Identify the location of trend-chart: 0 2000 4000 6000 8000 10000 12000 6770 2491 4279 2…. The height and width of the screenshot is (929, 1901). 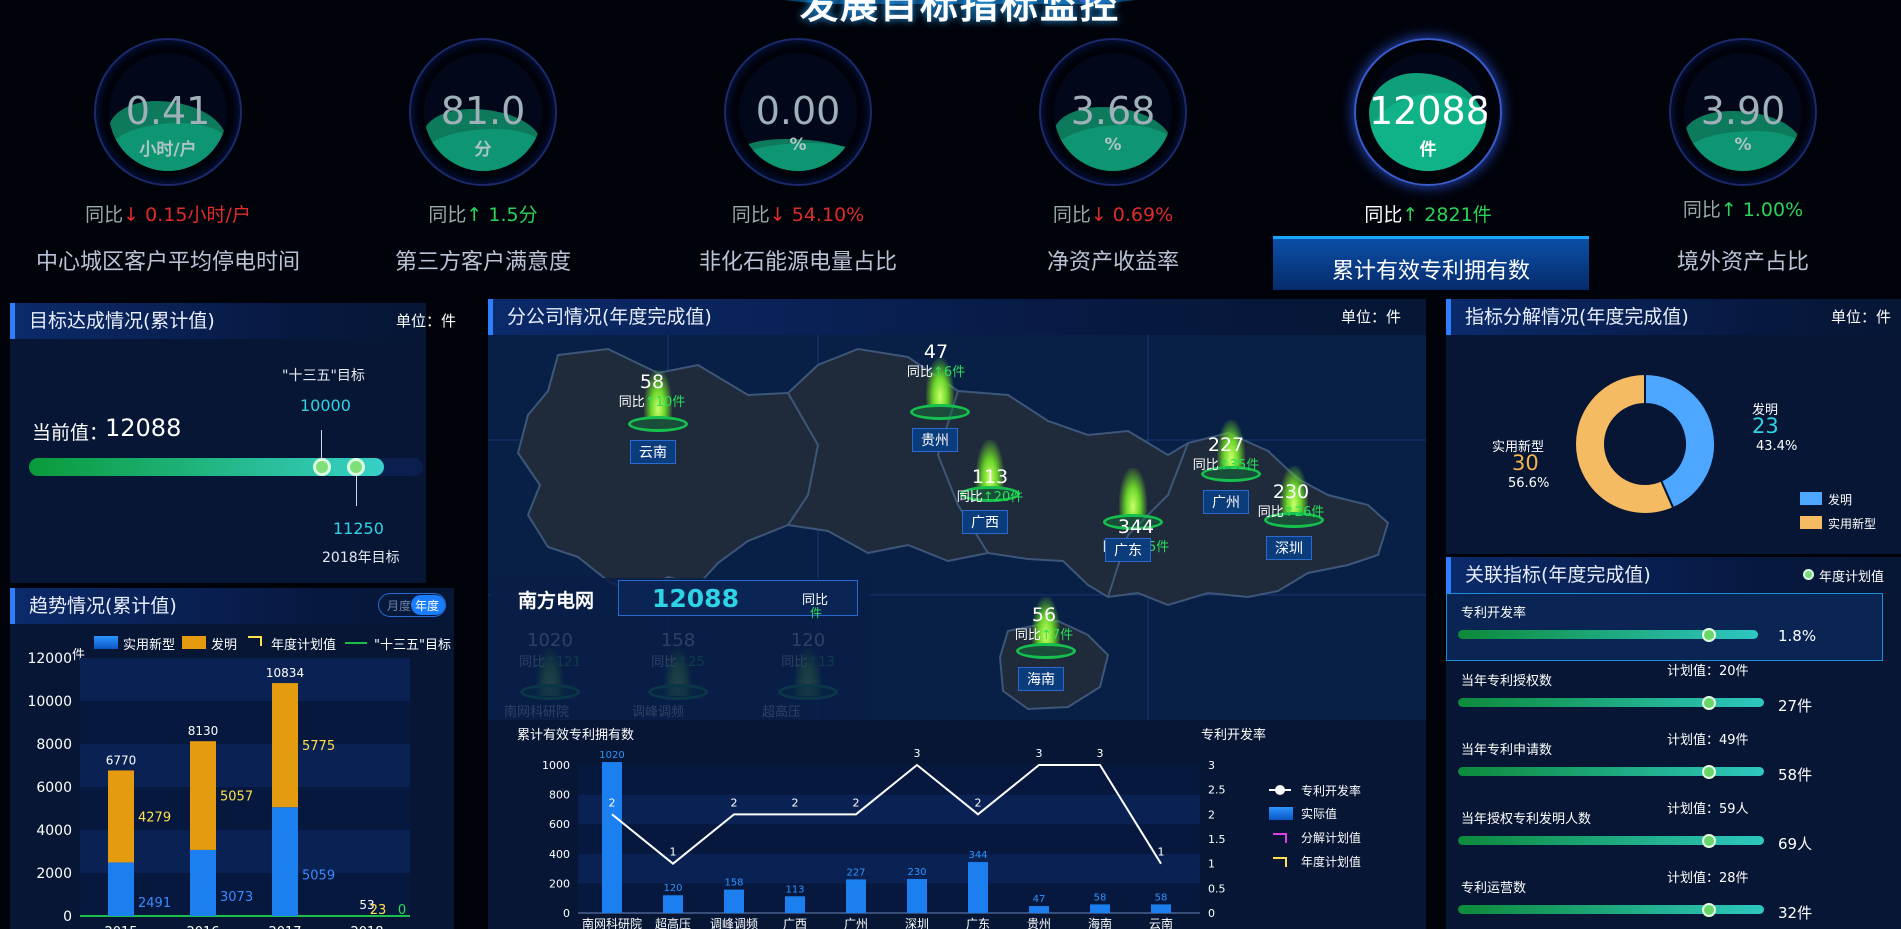
(218, 790).